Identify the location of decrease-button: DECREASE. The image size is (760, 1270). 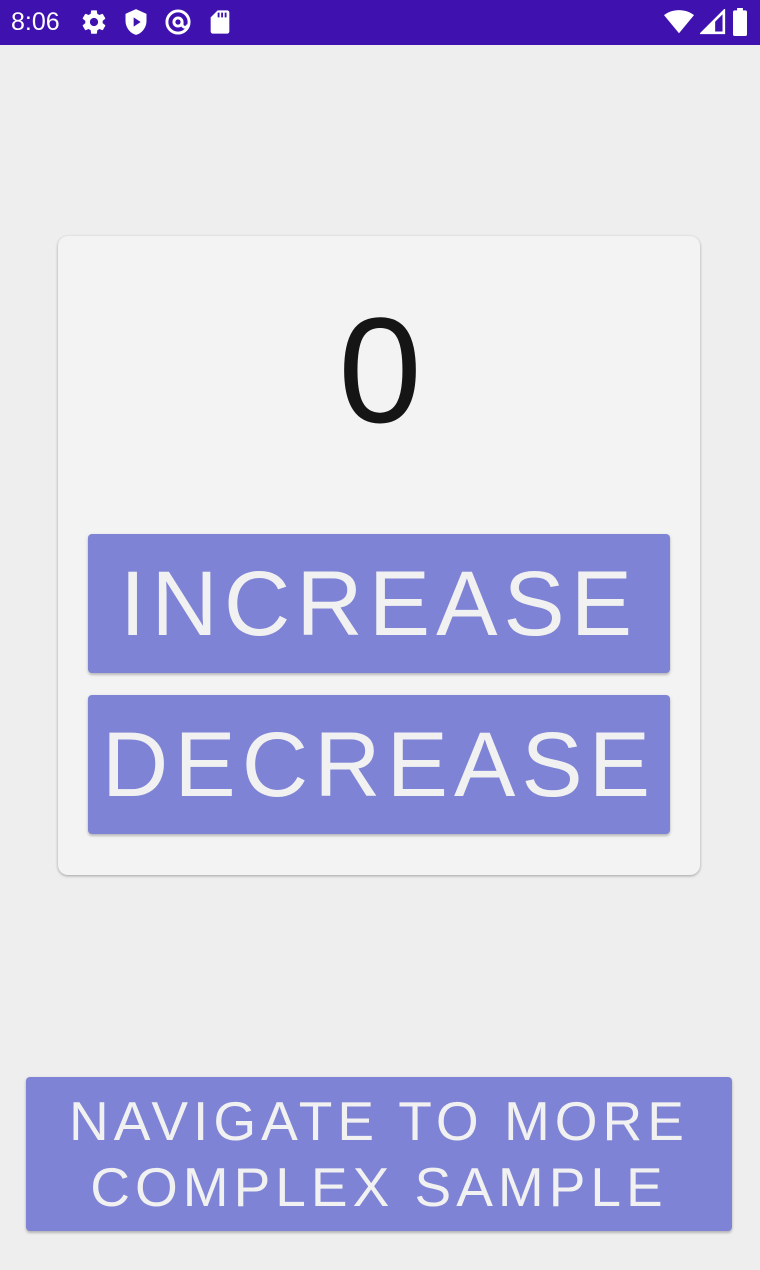
(379, 764).